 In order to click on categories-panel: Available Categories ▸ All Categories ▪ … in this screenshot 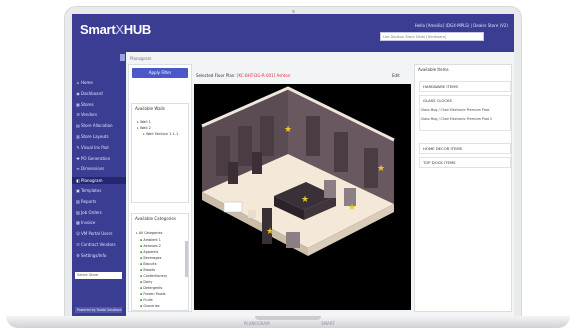, I will do `click(160, 262)`.